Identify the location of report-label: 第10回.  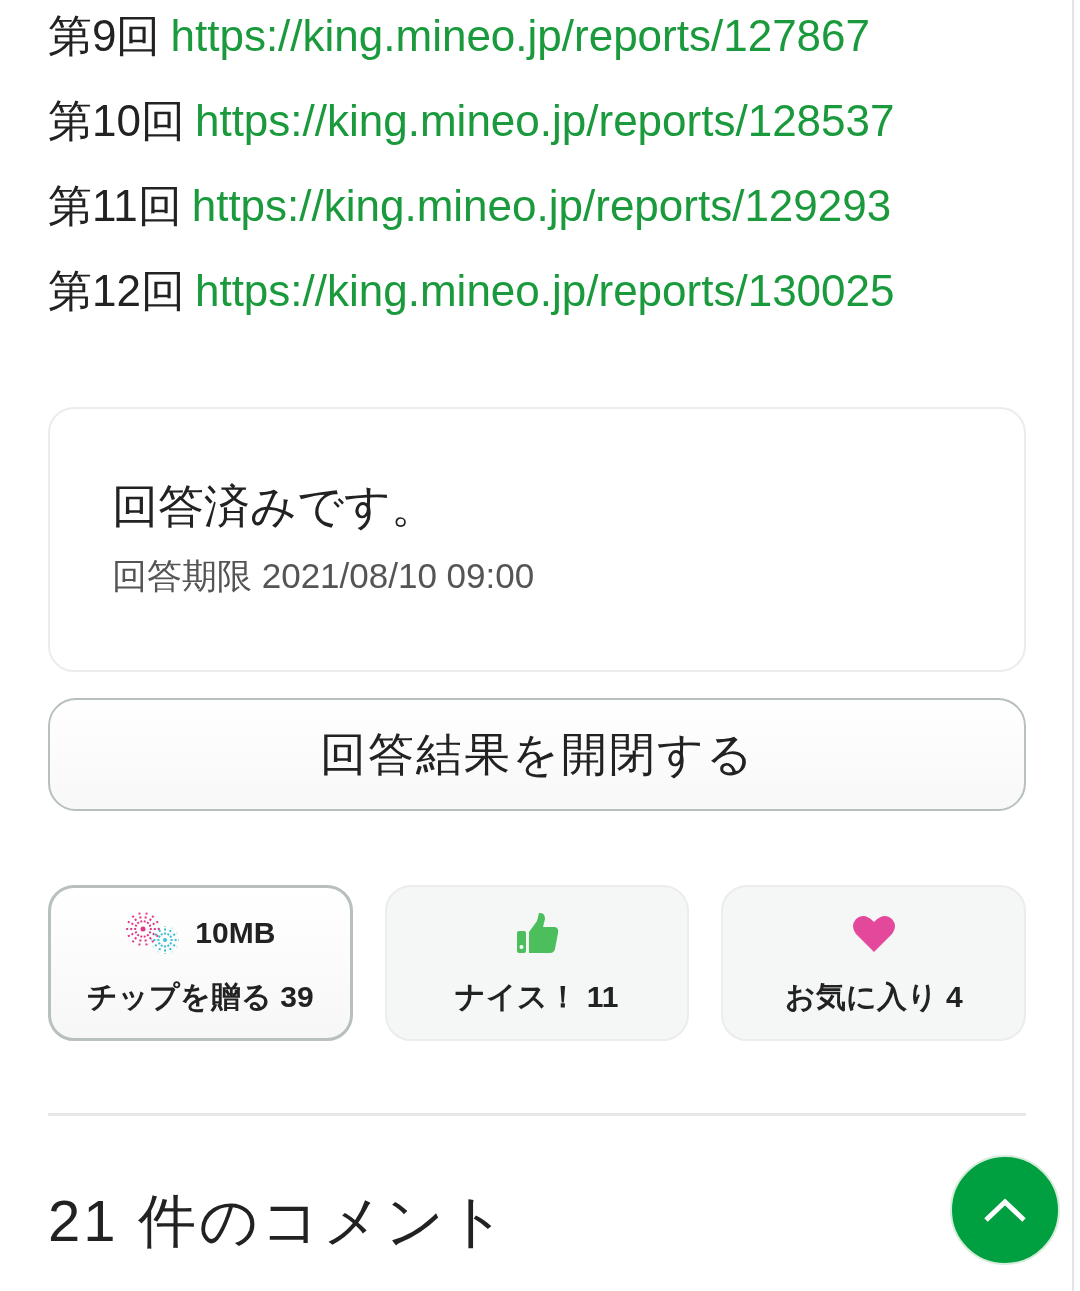
(116, 121).